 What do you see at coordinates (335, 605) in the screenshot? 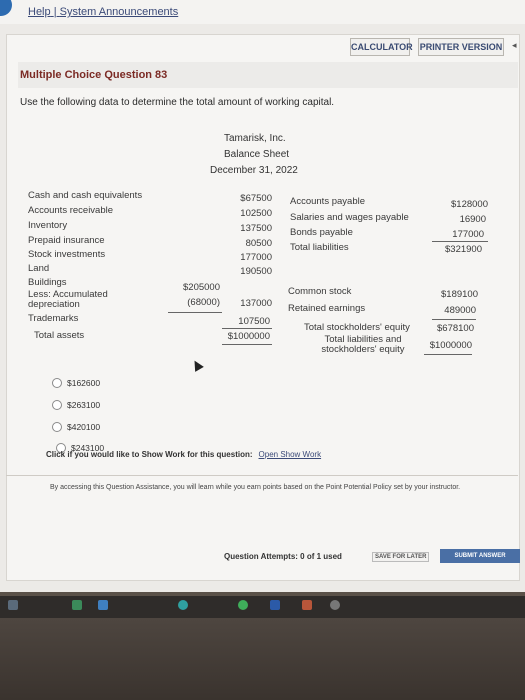
I see `settings-icon` at bounding box center [335, 605].